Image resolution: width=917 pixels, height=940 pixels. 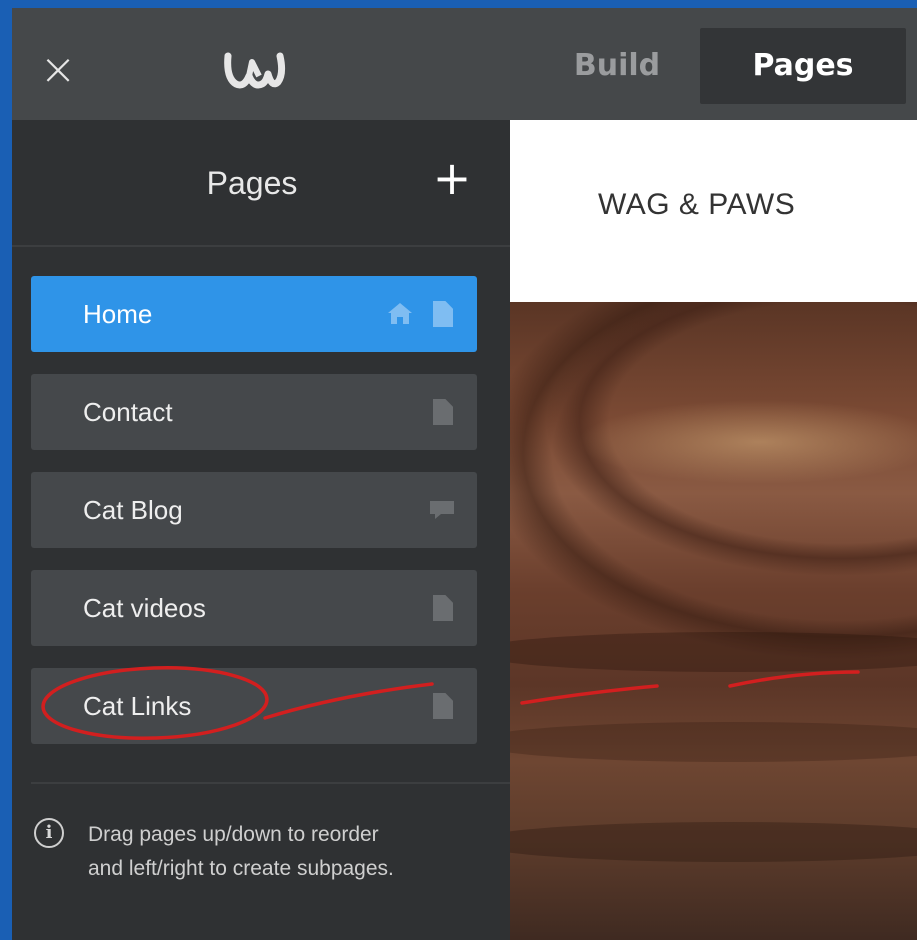 I want to click on info-icon: i, so click(x=49, y=833).